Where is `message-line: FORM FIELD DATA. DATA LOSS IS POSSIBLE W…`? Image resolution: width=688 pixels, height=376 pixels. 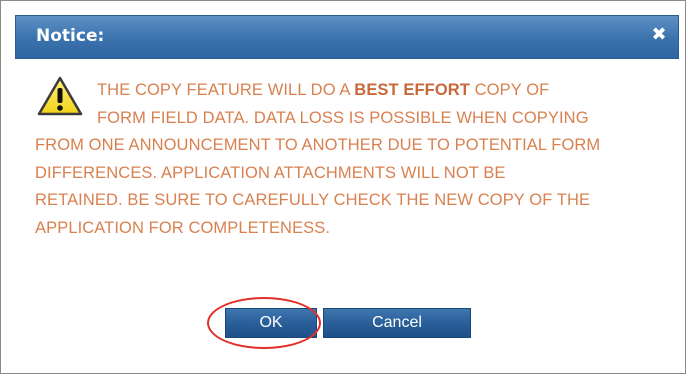 message-line: FORM FIELD DATA. DATA LOSS IS POSSIBLE W… is located at coordinates (343, 117).